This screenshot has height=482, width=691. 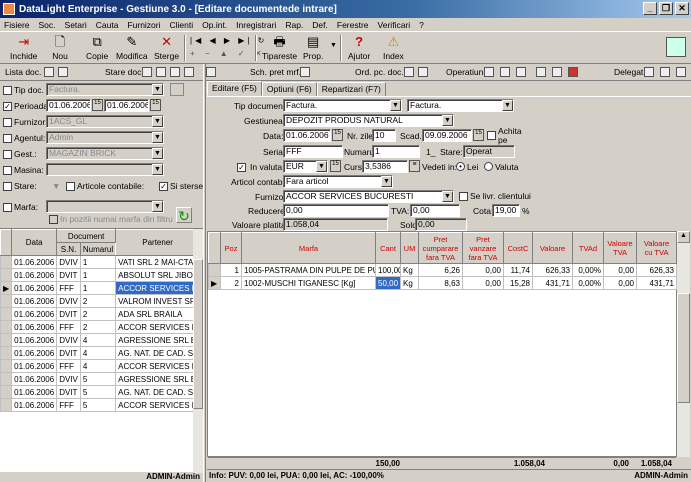 What do you see at coordinates (650, 8) in the screenshot?
I see `minimize-button: _` at bounding box center [650, 8].